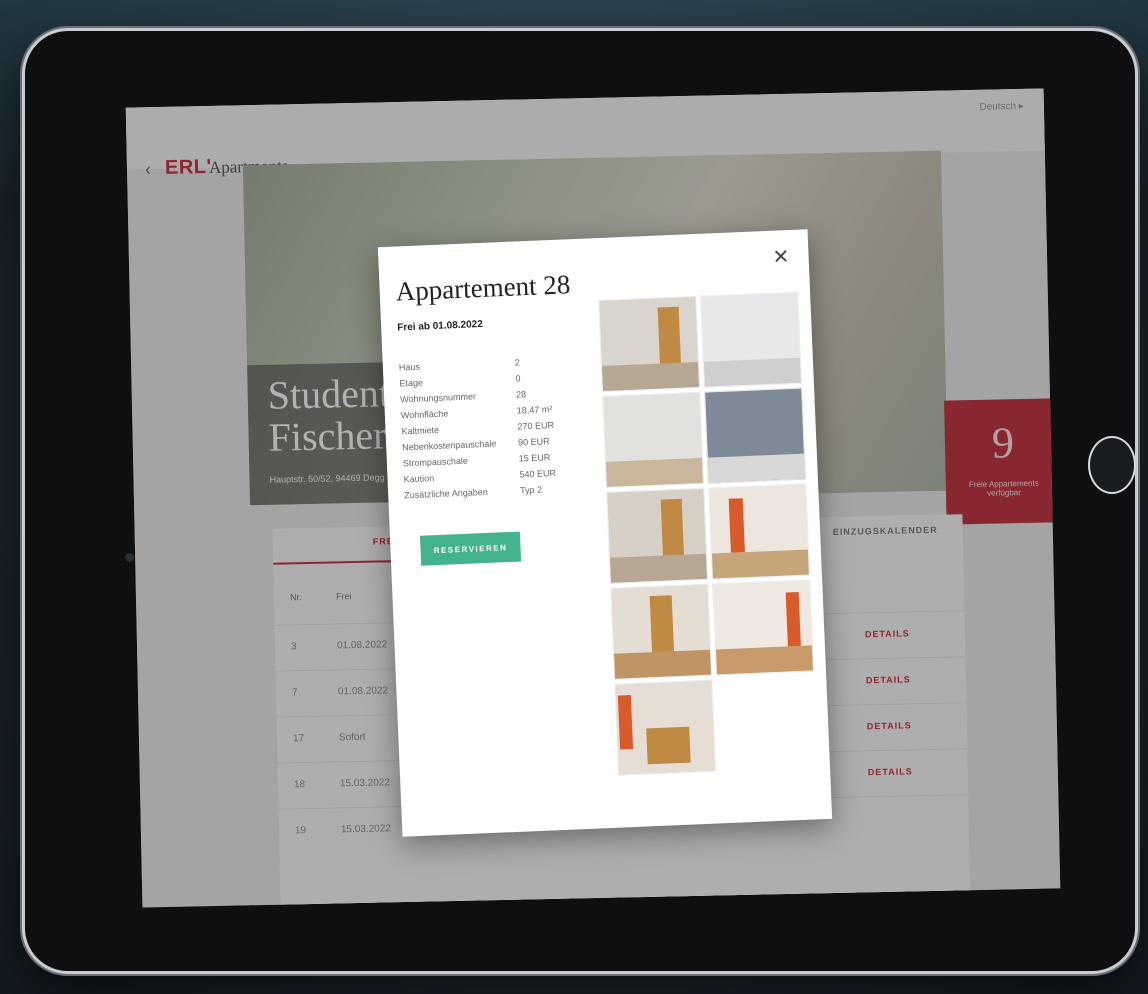 The image size is (1148, 994). What do you see at coordinates (446, 493) in the screenshot?
I see `attr-label: Zusätzliche Angaben` at bounding box center [446, 493].